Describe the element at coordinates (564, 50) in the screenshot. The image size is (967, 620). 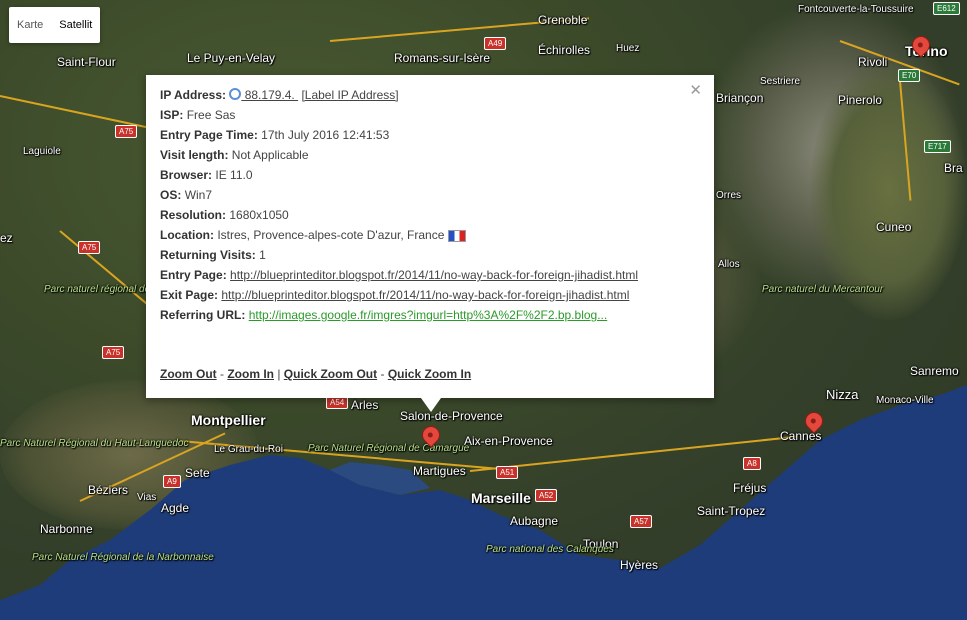
I see `place-label: Échirolles` at that location.